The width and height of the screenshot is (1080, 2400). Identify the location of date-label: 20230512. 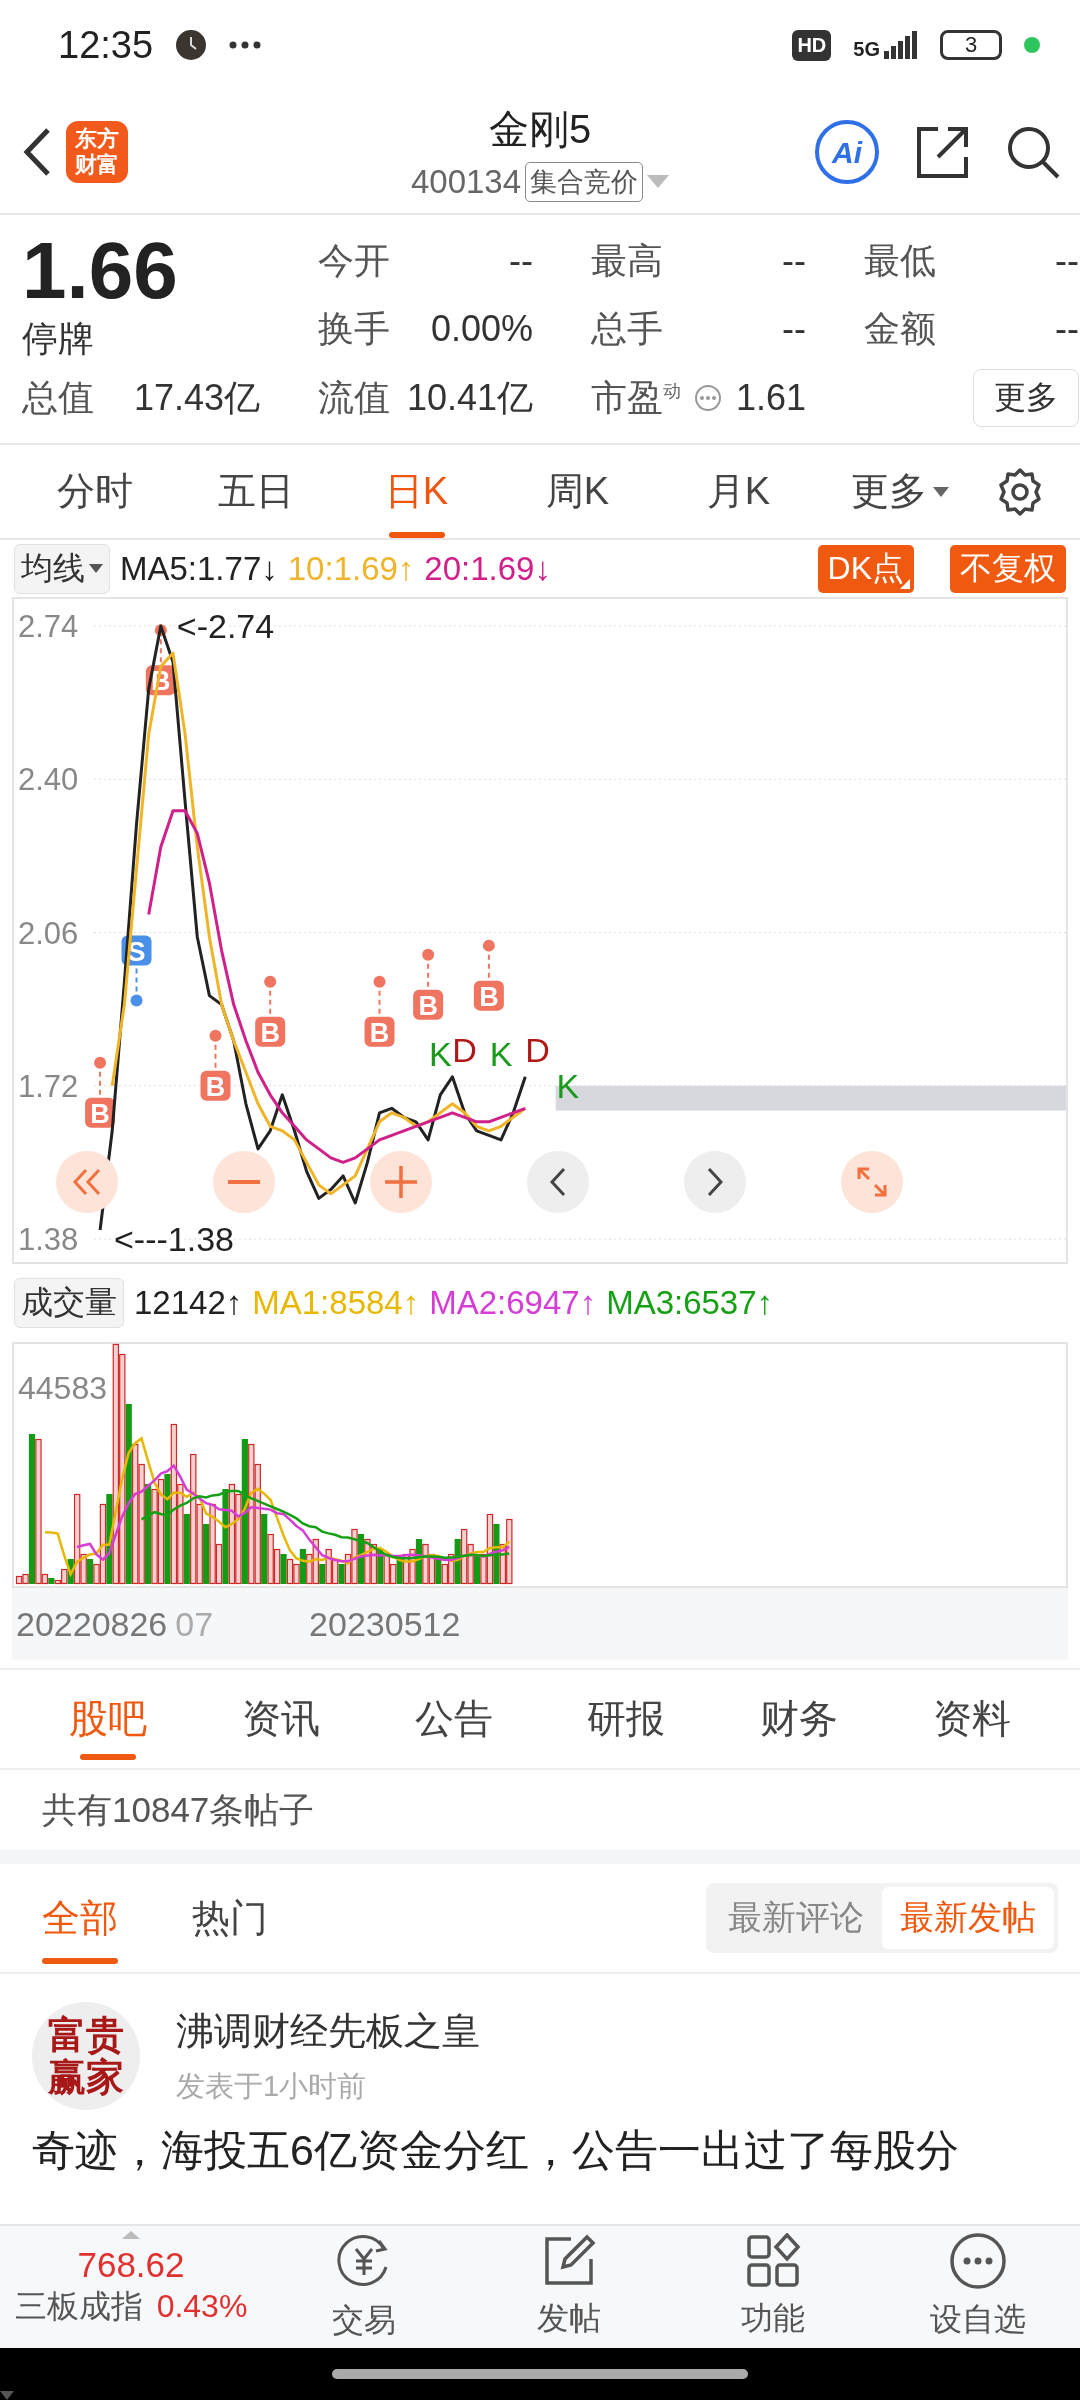
(385, 1624).